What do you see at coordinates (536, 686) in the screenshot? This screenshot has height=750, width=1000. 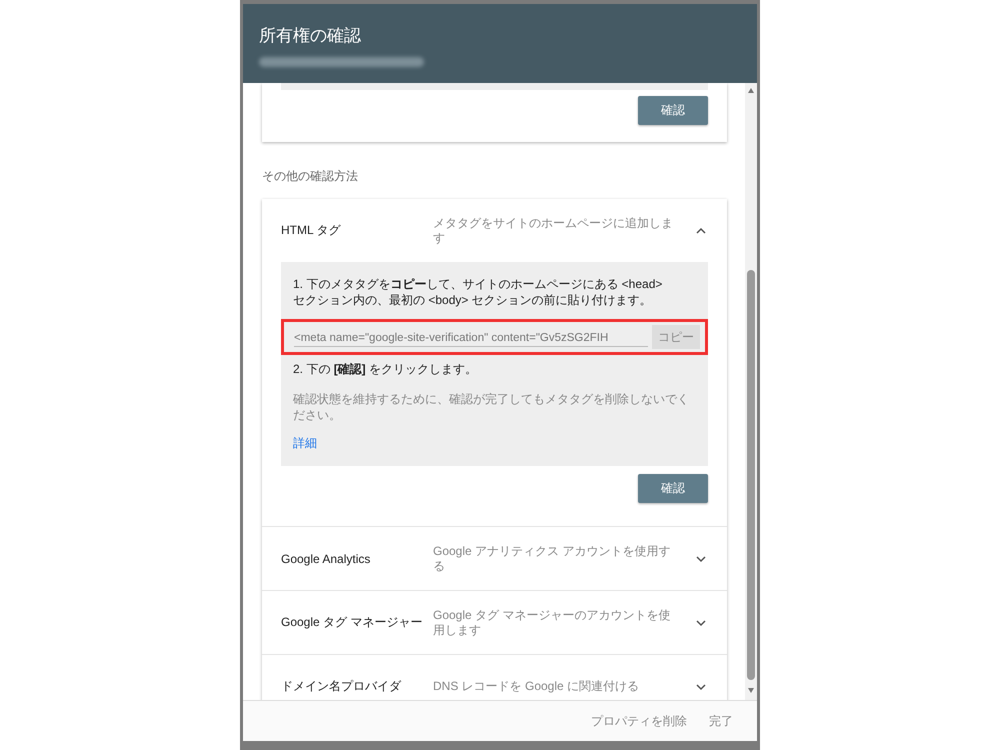 I see `method-description: DNS レコードを Google に関連付ける` at bounding box center [536, 686].